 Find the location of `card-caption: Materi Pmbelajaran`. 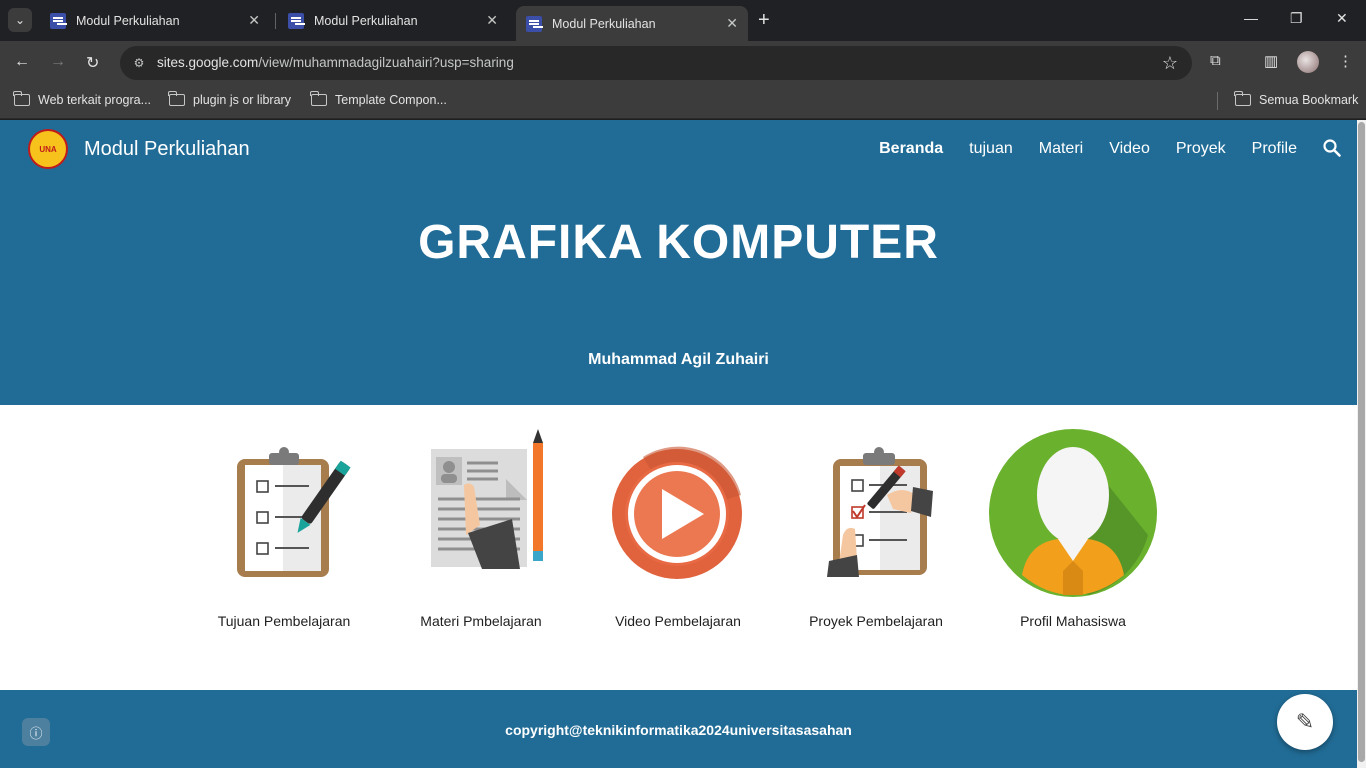

card-caption: Materi Pmbelajaran is located at coordinates (481, 621).